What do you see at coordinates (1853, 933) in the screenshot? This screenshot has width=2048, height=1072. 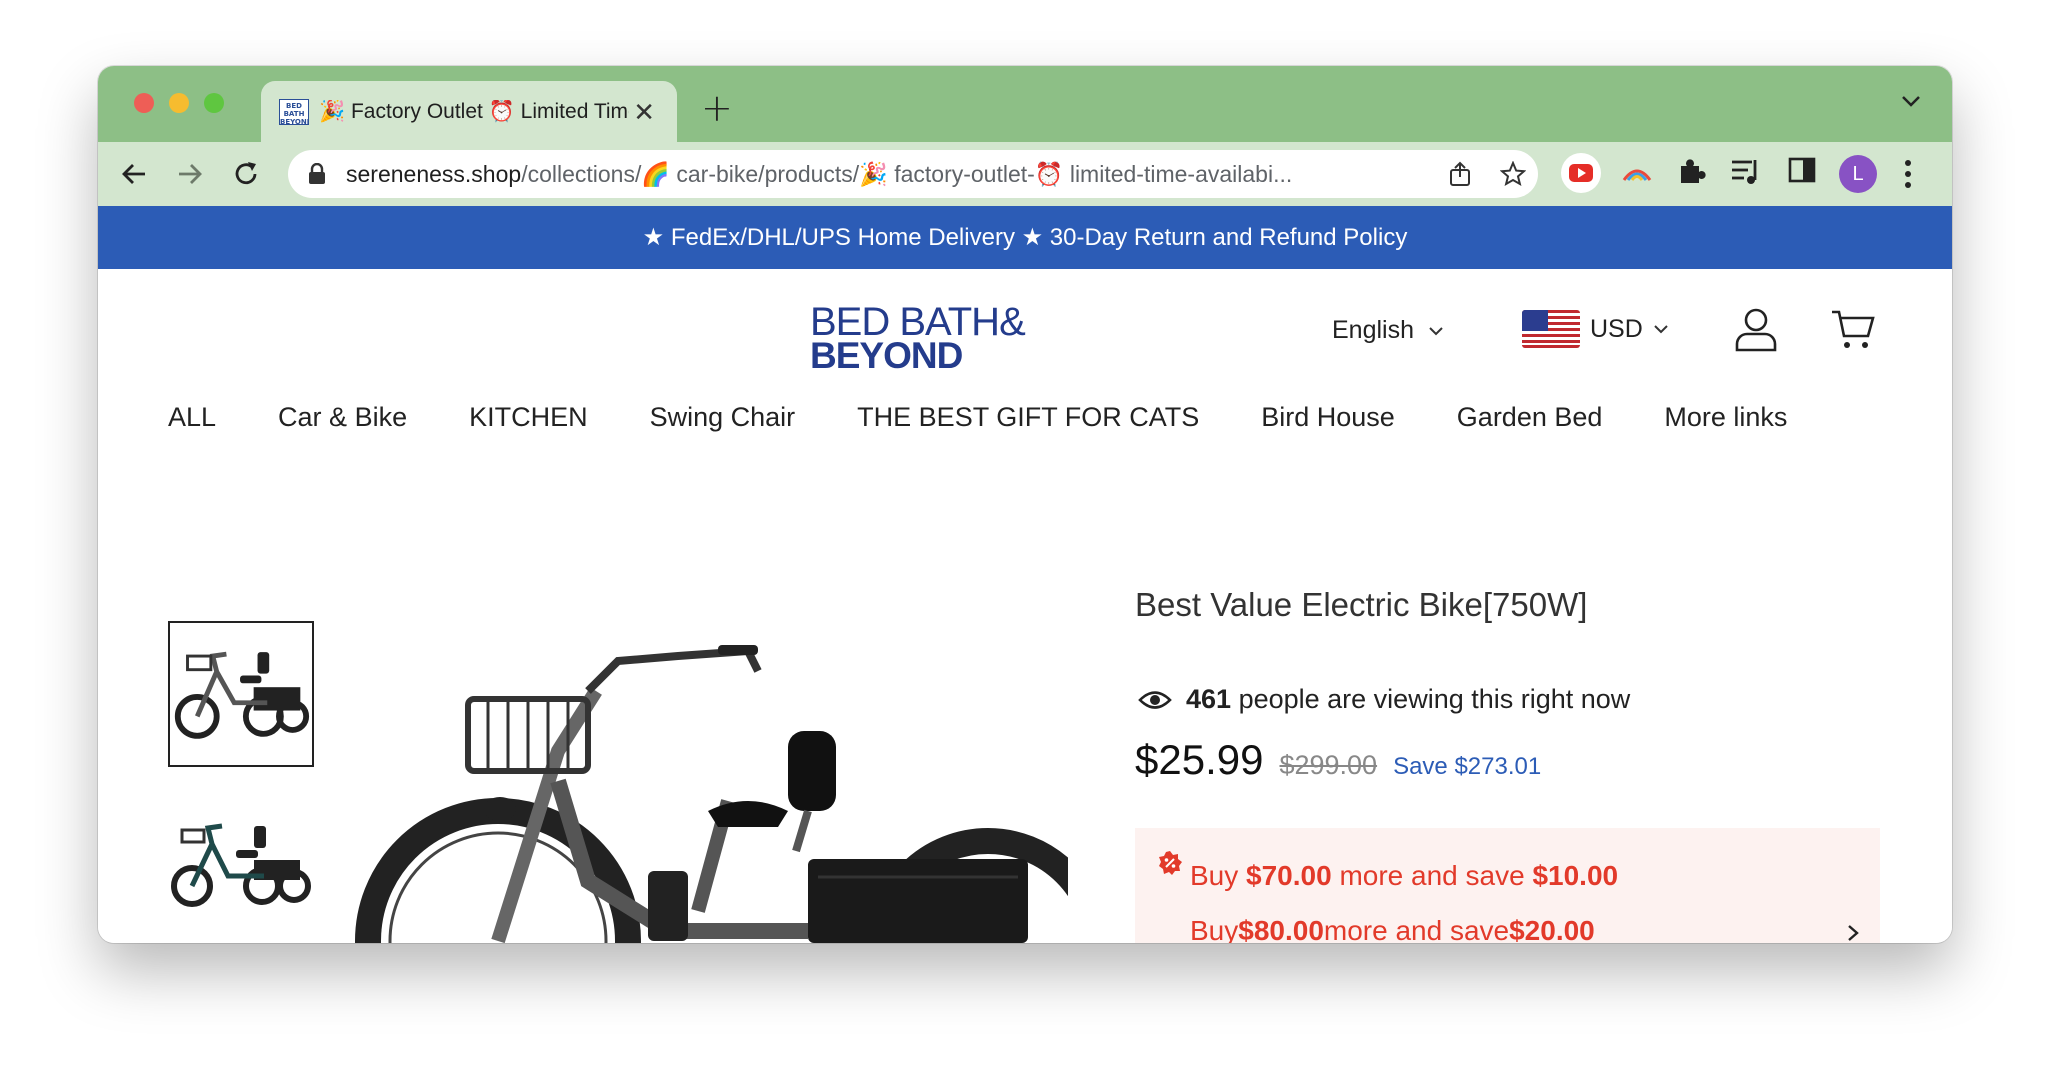 I see `chevron-right-icon` at bounding box center [1853, 933].